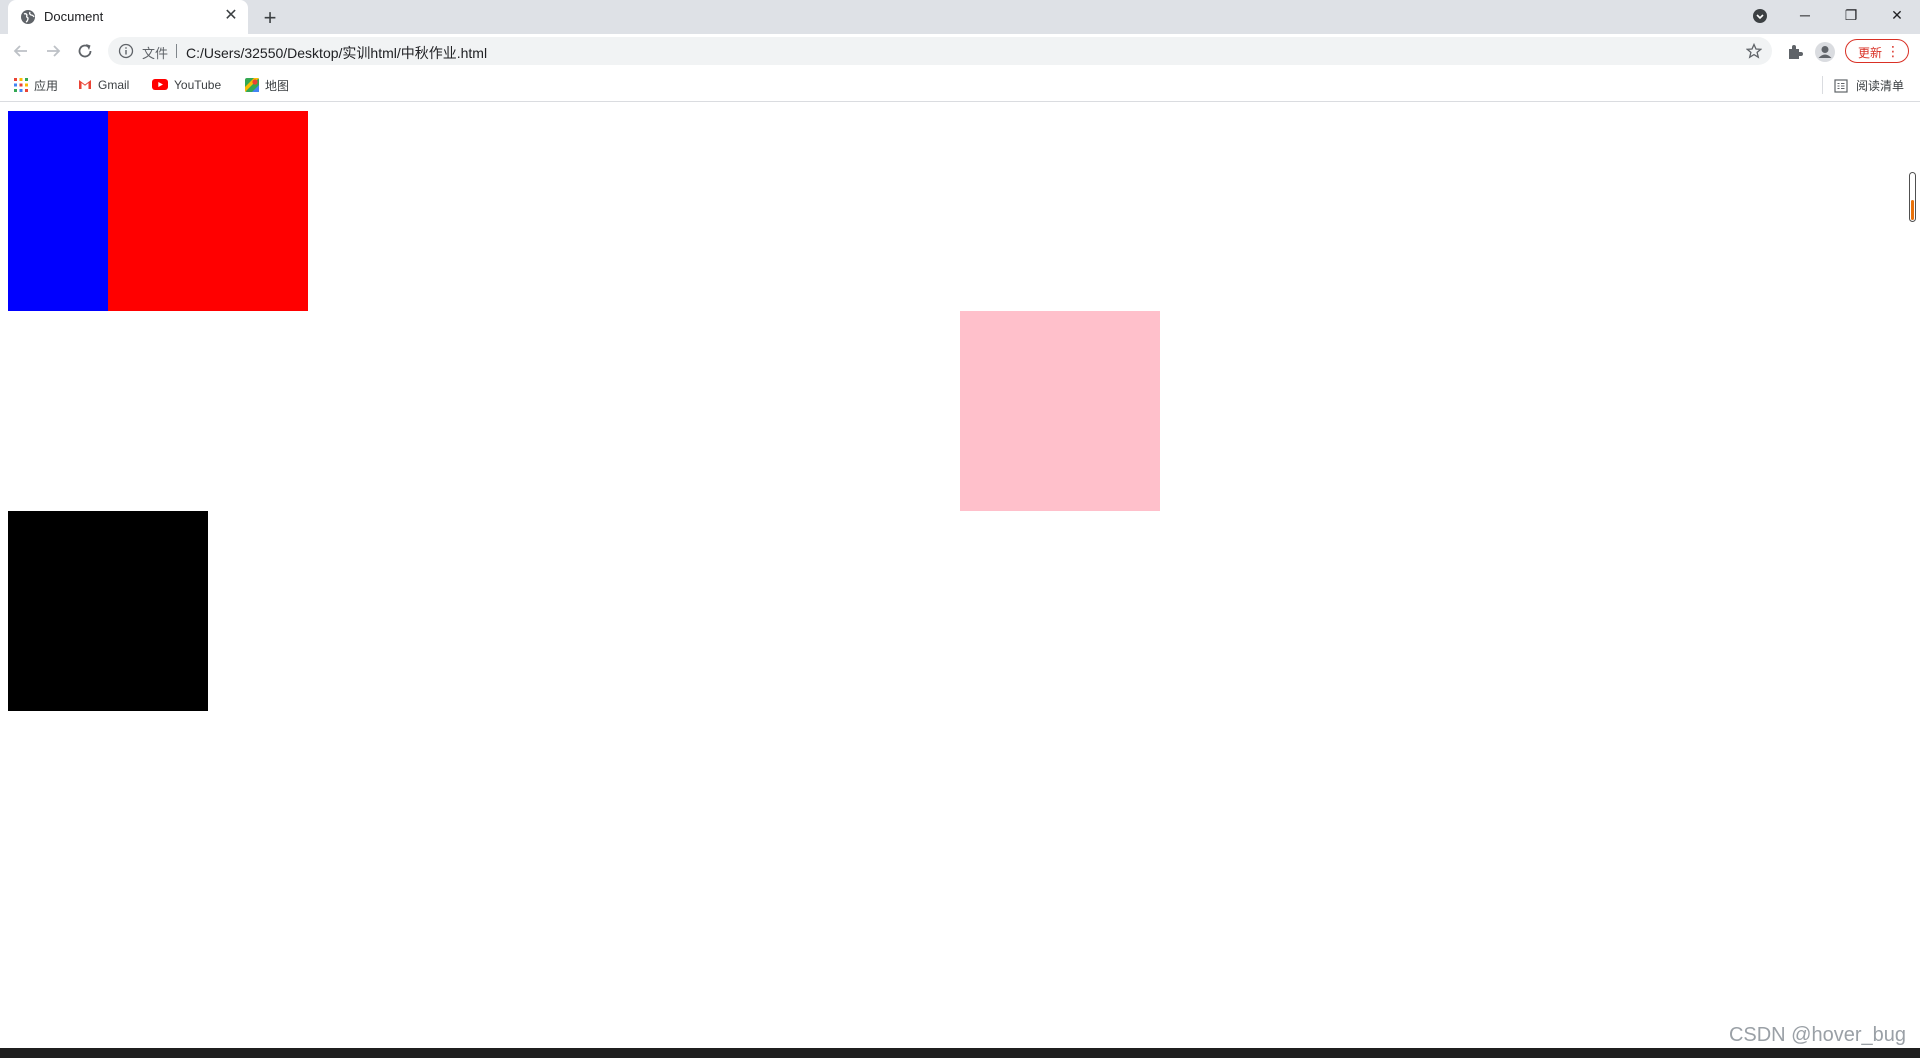 This screenshot has height=1058, width=1920. What do you see at coordinates (1825, 52) in the screenshot?
I see `profile-avatar-icon` at bounding box center [1825, 52].